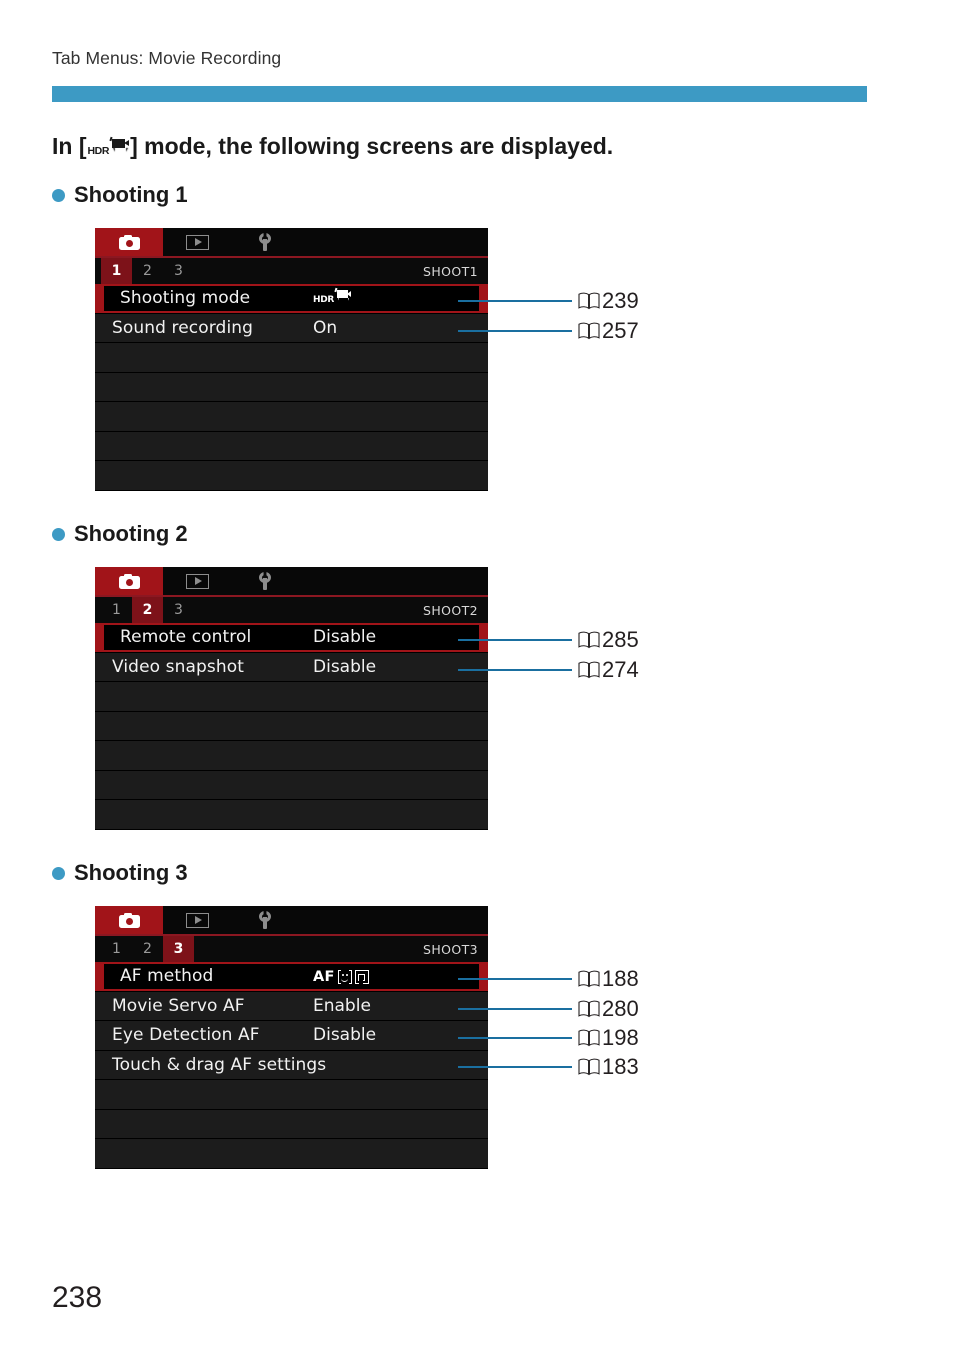 This screenshot has height=1345, width=954. What do you see at coordinates (131, 533) in the screenshot?
I see `section-heading-label: Shooting 2` at bounding box center [131, 533].